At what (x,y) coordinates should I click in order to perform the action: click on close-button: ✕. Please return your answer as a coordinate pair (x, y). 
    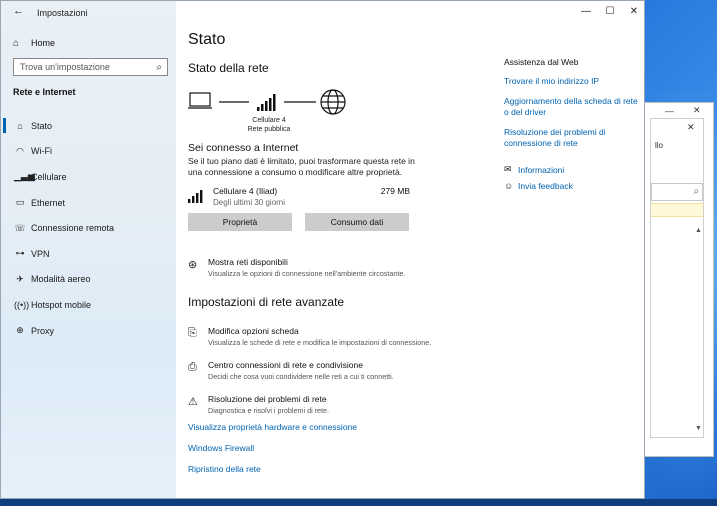
    Looking at the image, I should click on (633, 12).